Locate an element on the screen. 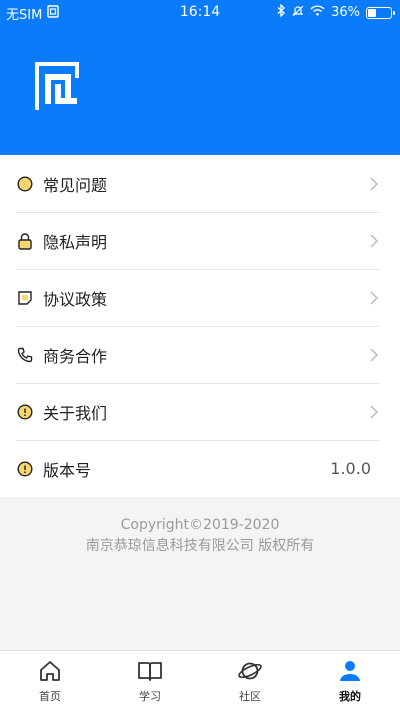  wifi-icon is located at coordinates (317, 12).